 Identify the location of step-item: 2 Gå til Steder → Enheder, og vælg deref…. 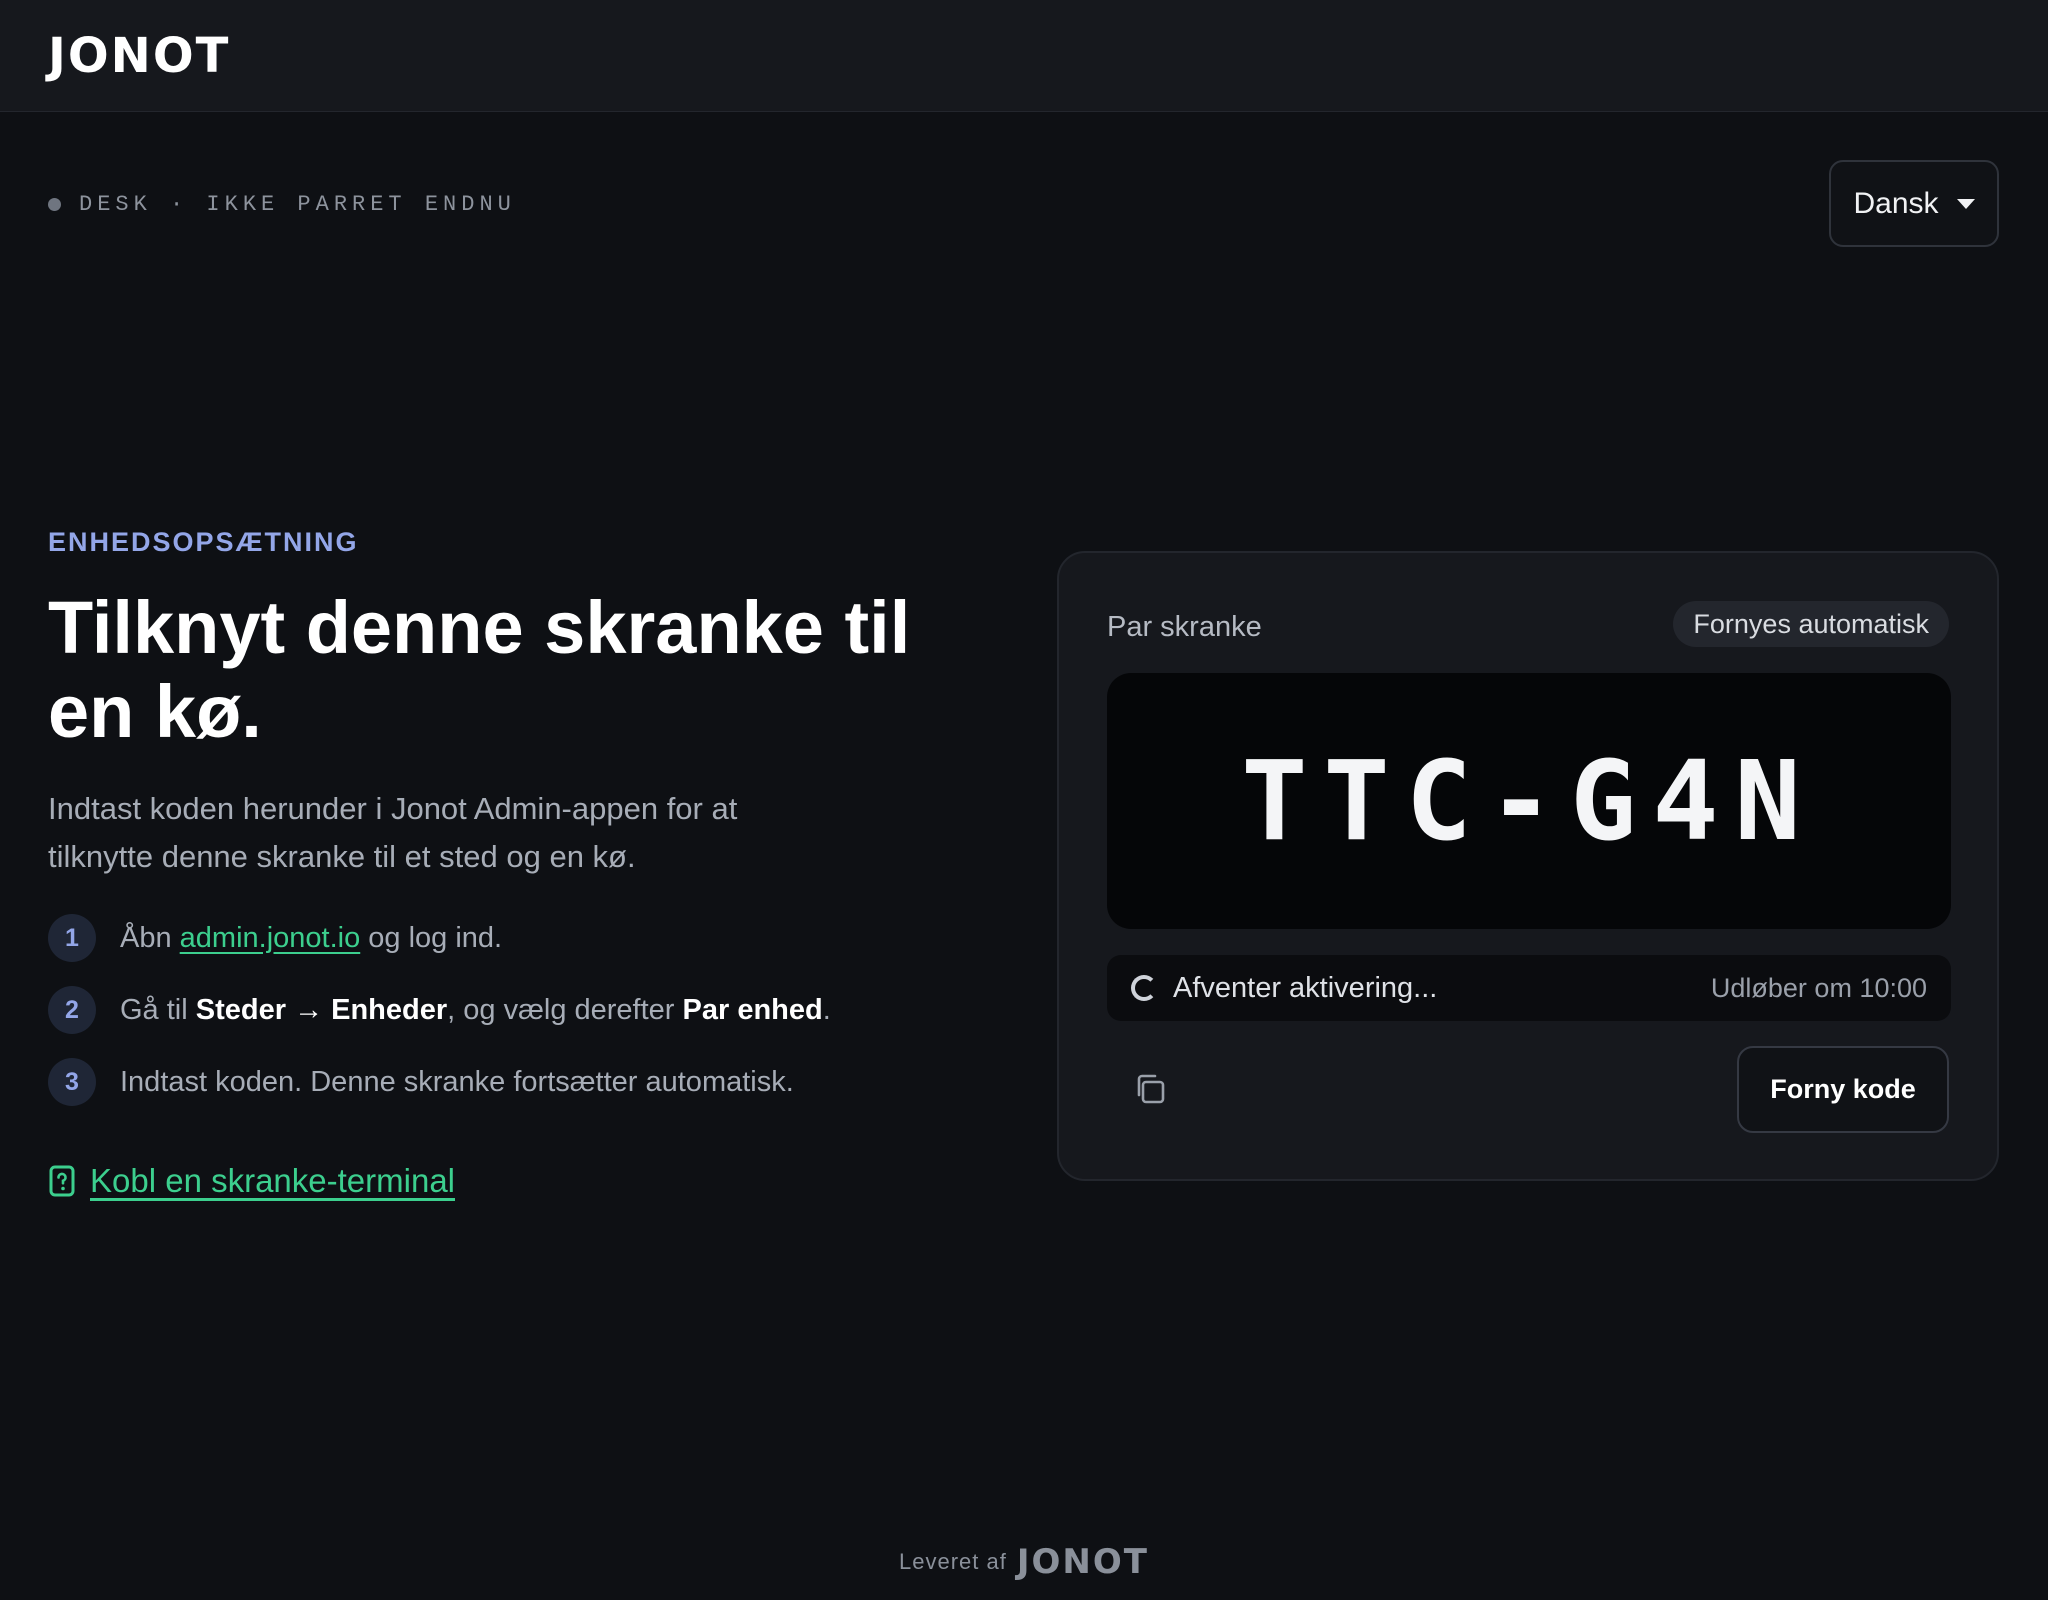
(528, 1010).